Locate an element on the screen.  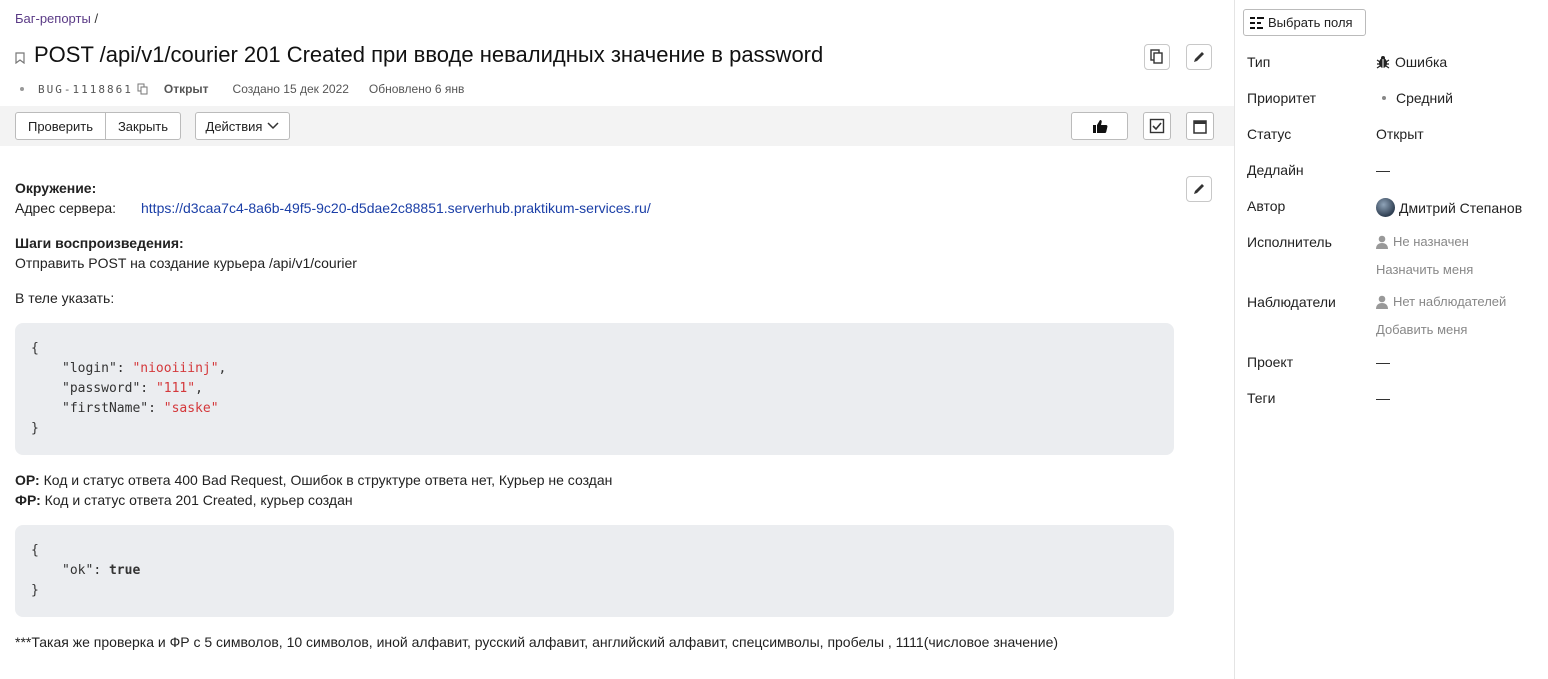
expected-label: ОР: is located at coordinates (27, 480).